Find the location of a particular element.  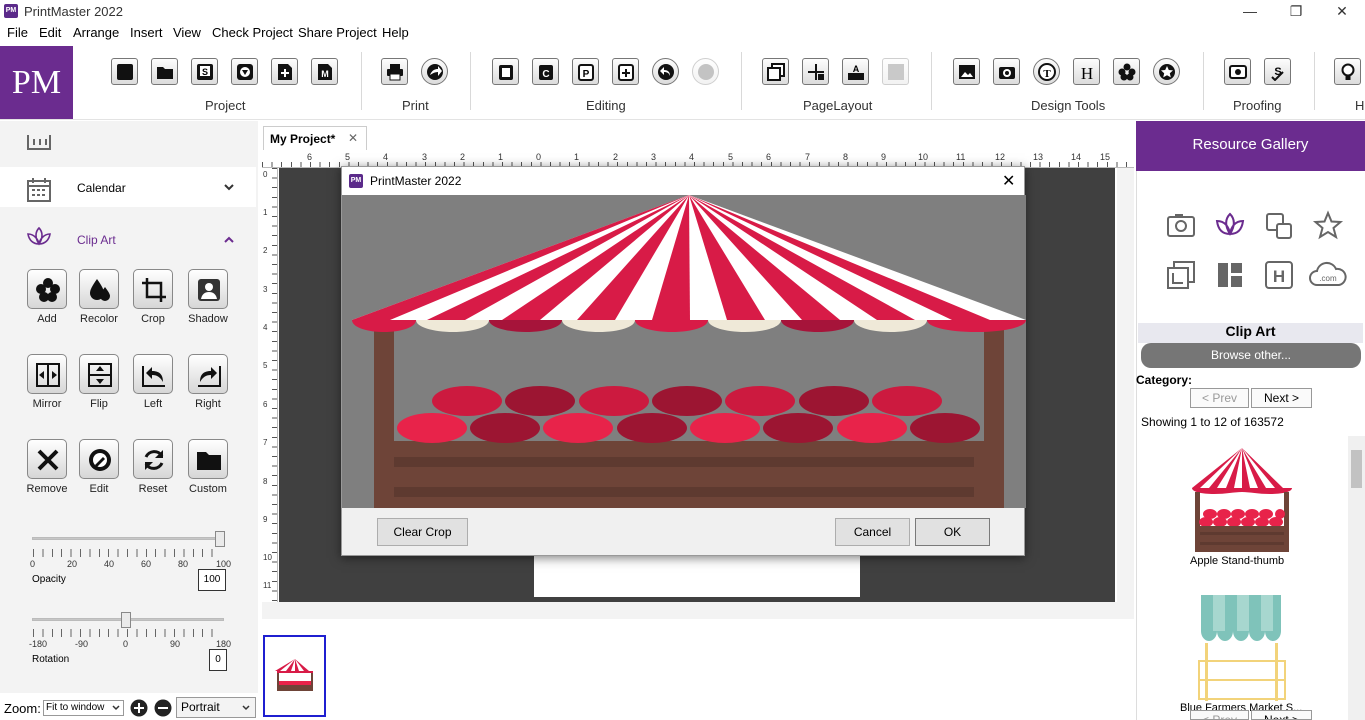

dialog-close-icon: ✕ is located at coordinates (1008, 181).